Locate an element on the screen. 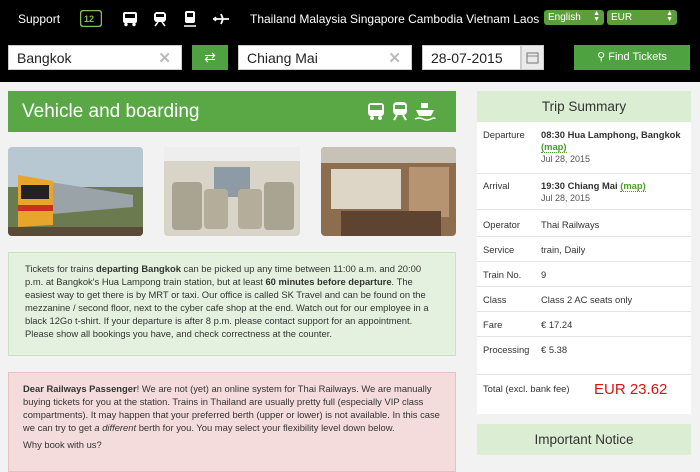 Image resolution: width=700 pixels, height=472 pixels. why-book-link: Why book with us? is located at coordinates (232, 444).